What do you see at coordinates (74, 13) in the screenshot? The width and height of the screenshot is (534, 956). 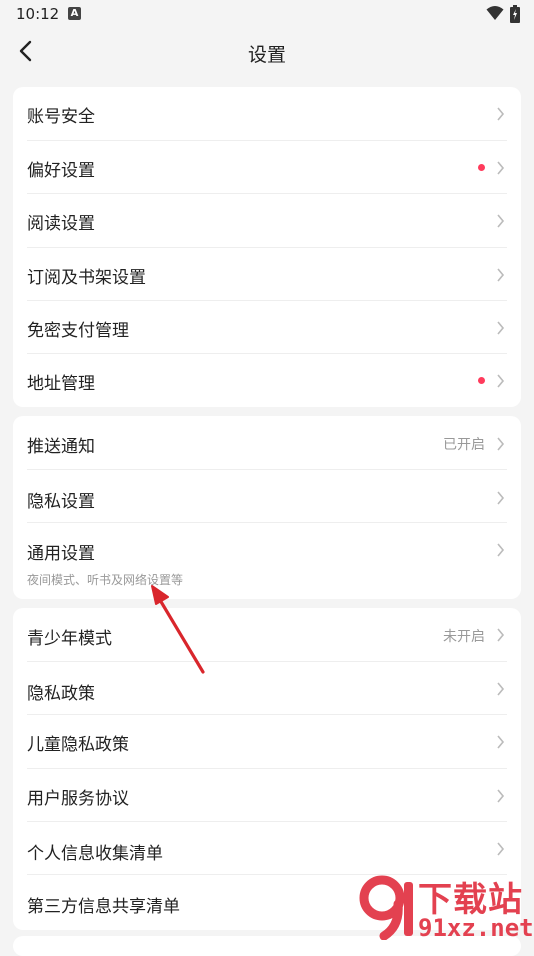 I see `notification-icon: A` at bounding box center [74, 13].